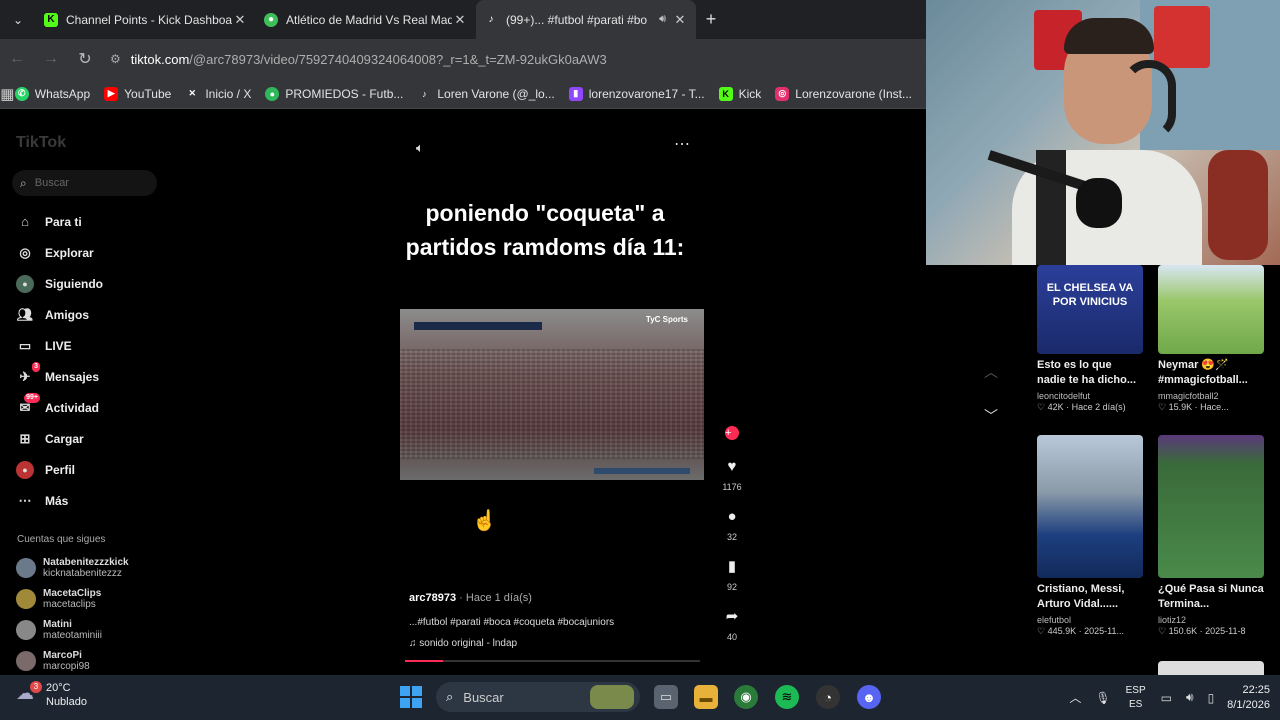  I want to click on sidebar-item-perfil: ● Perfil, so click(59, 469).